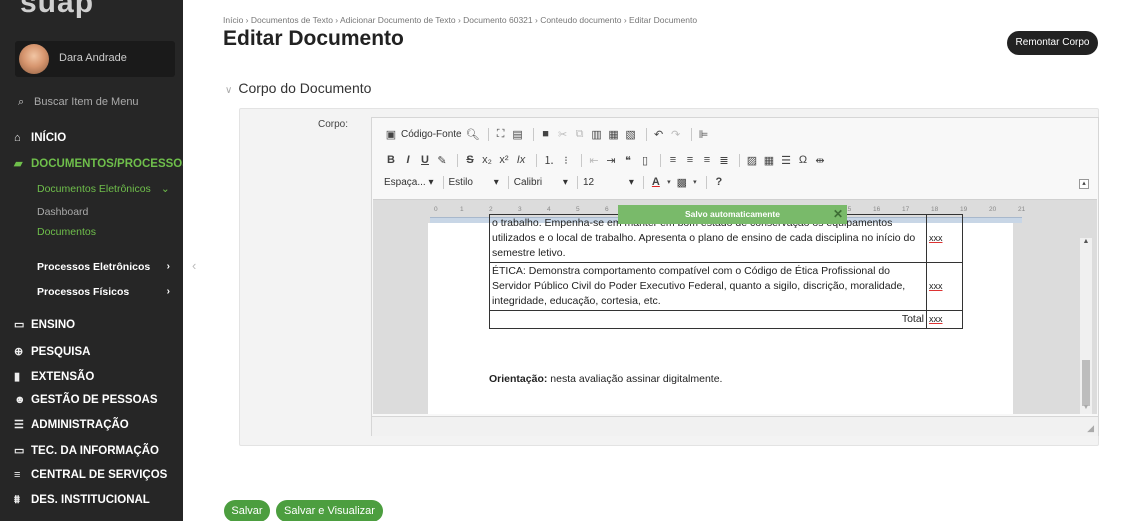  I want to click on source-button: Código-Fonte, so click(431, 134).